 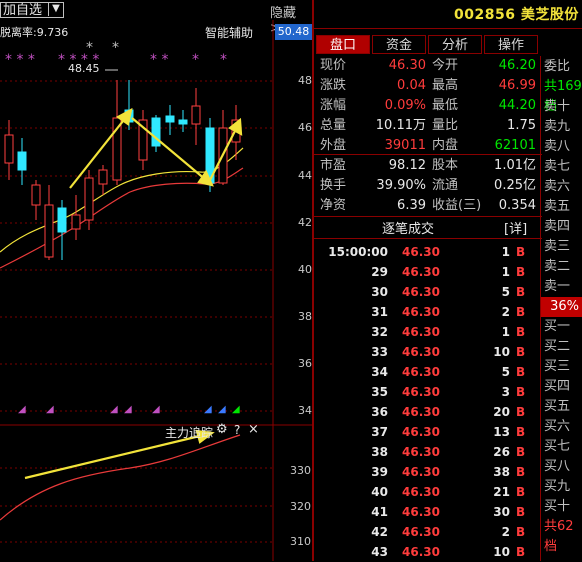 What do you see at coordinates (557, 346) in the screenshot?
I see `bid-level: 买二` at bounding box center [557, 346].